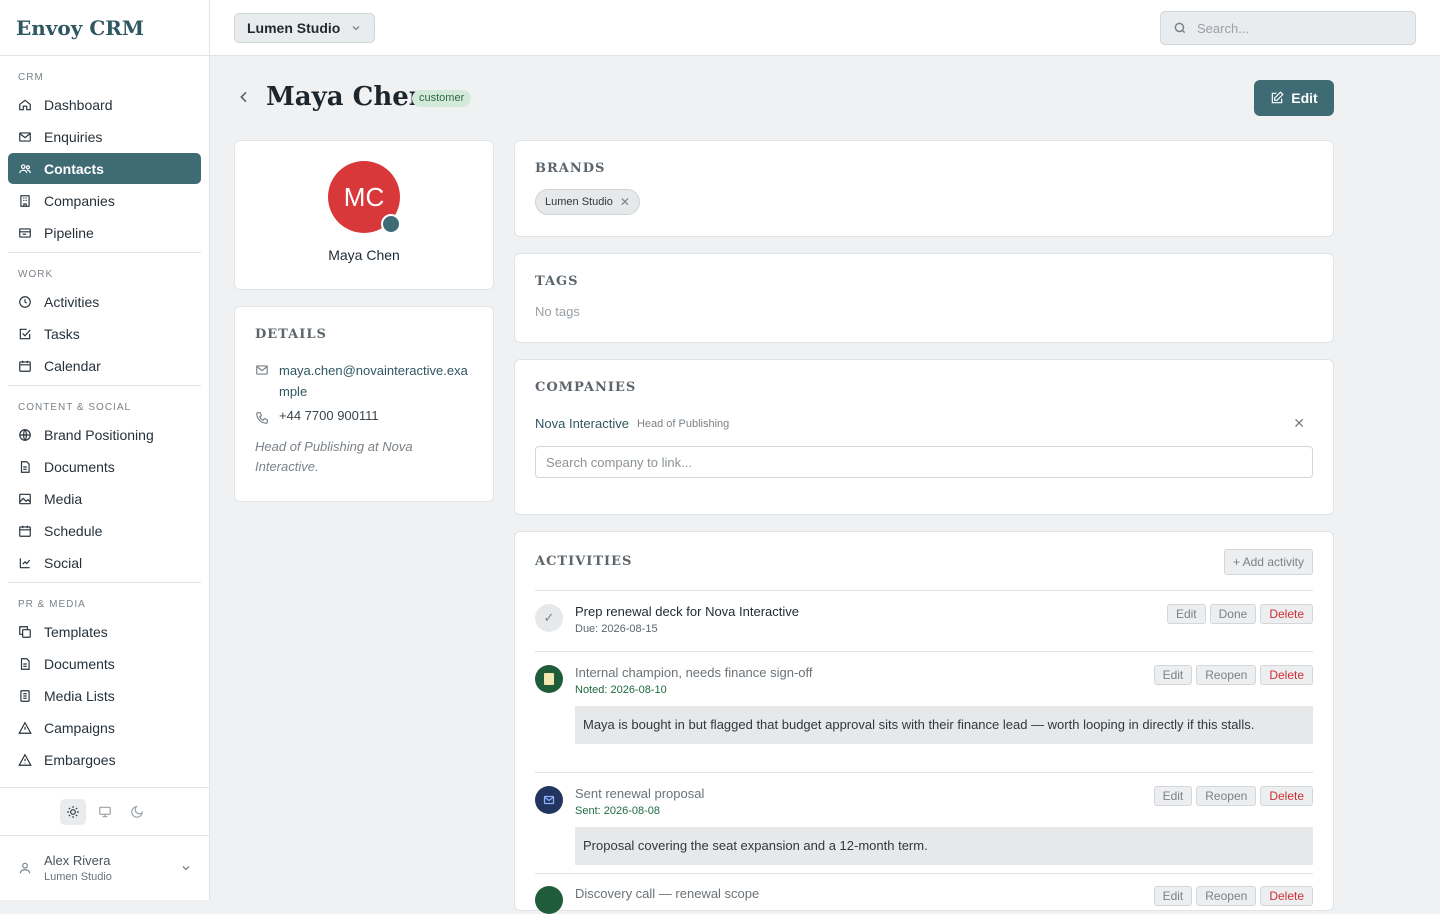 This screenshot has width=1440, height=914. I want to click on alert-icon, so click(25, 759).